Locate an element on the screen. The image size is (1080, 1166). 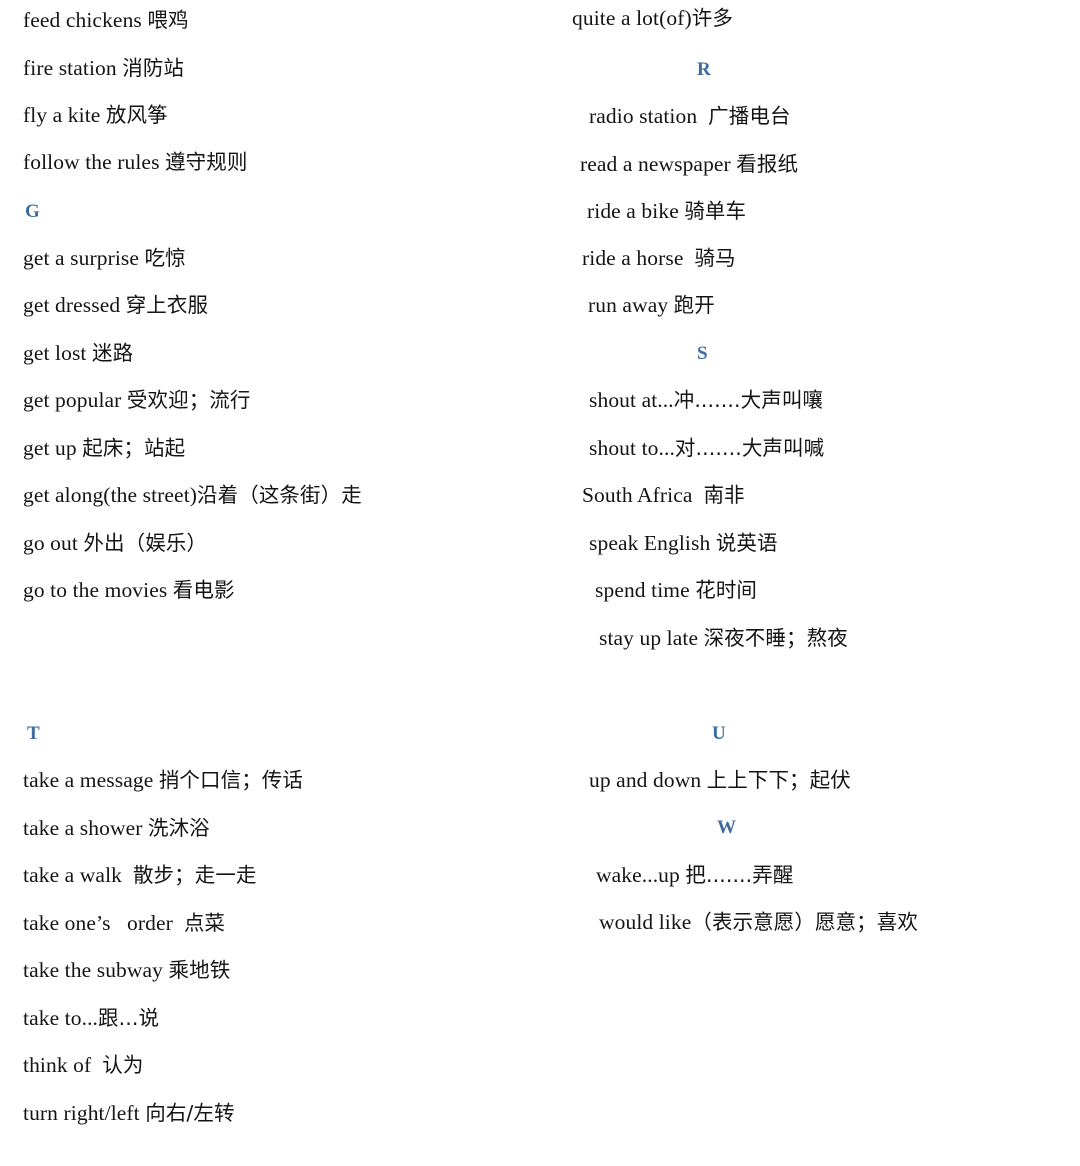
entry-chinese: 受欢迎；流行 is located at coordinates (188, 400).